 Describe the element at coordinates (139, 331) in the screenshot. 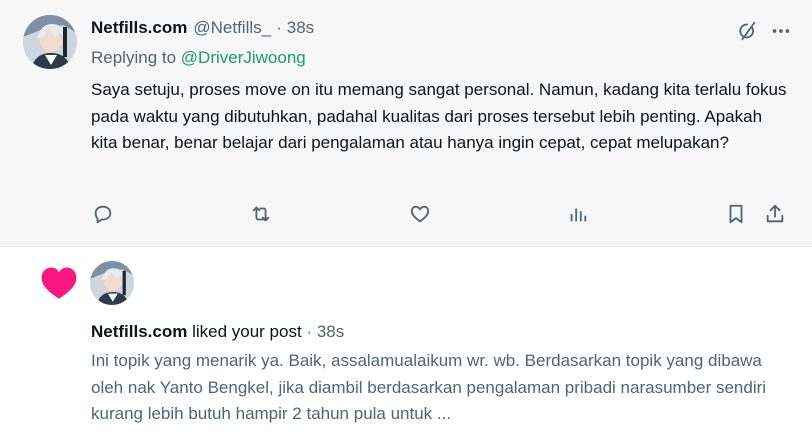

I see `actor-name: Netfills.com` at that location.